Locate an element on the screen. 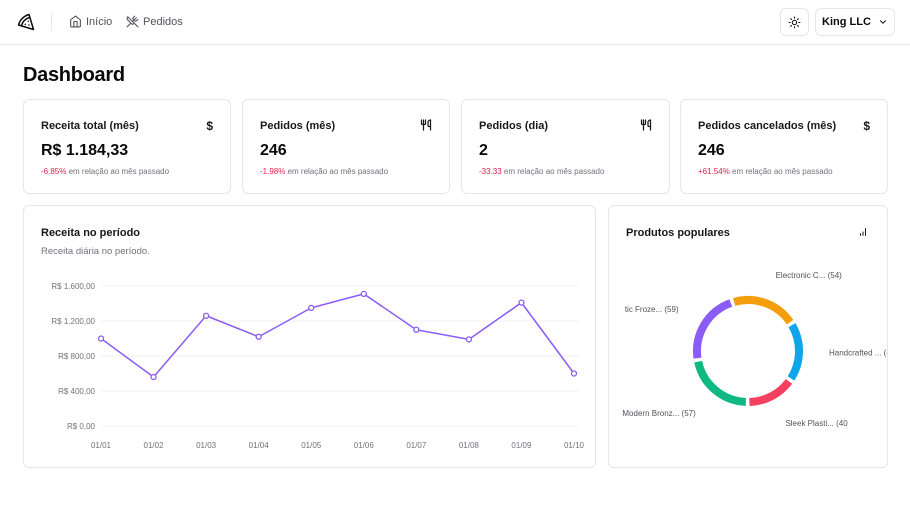  slice-label: Sleek Plasti... (40 is located at coordinates (816, 423).